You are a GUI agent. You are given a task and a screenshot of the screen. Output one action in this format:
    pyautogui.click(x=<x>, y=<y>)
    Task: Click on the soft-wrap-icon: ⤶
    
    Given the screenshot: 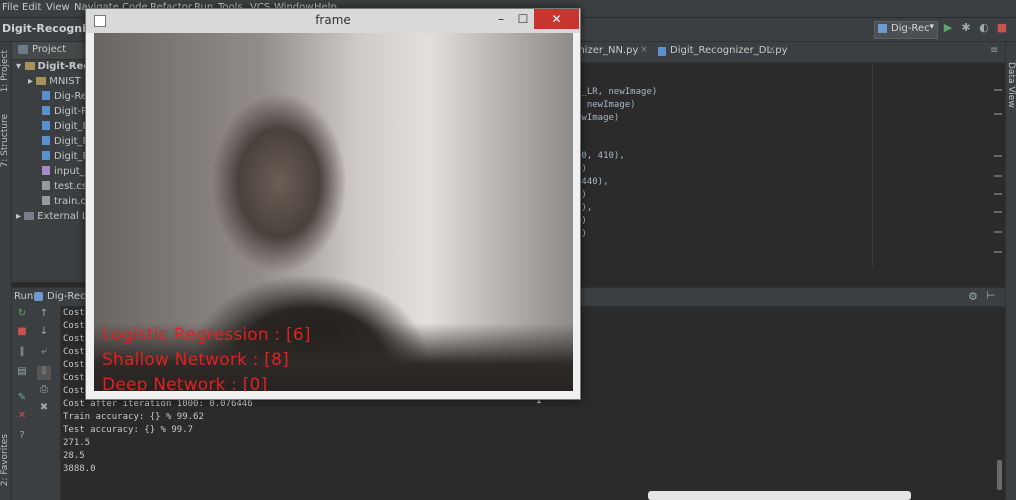 What is the action you would take?
    pyautogui.click(x=44, y=353)
    